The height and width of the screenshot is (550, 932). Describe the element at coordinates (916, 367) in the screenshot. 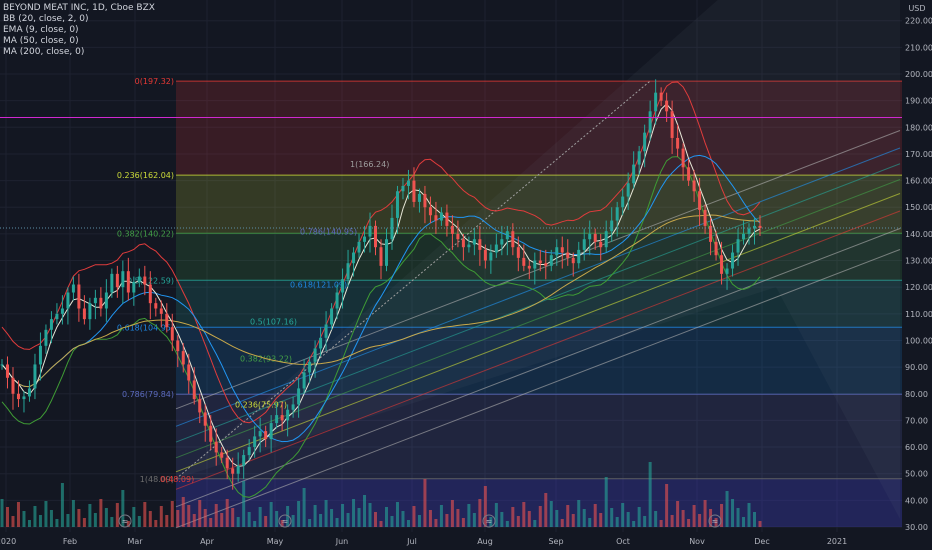

I see `price-tick-label: 90.00` at that location.